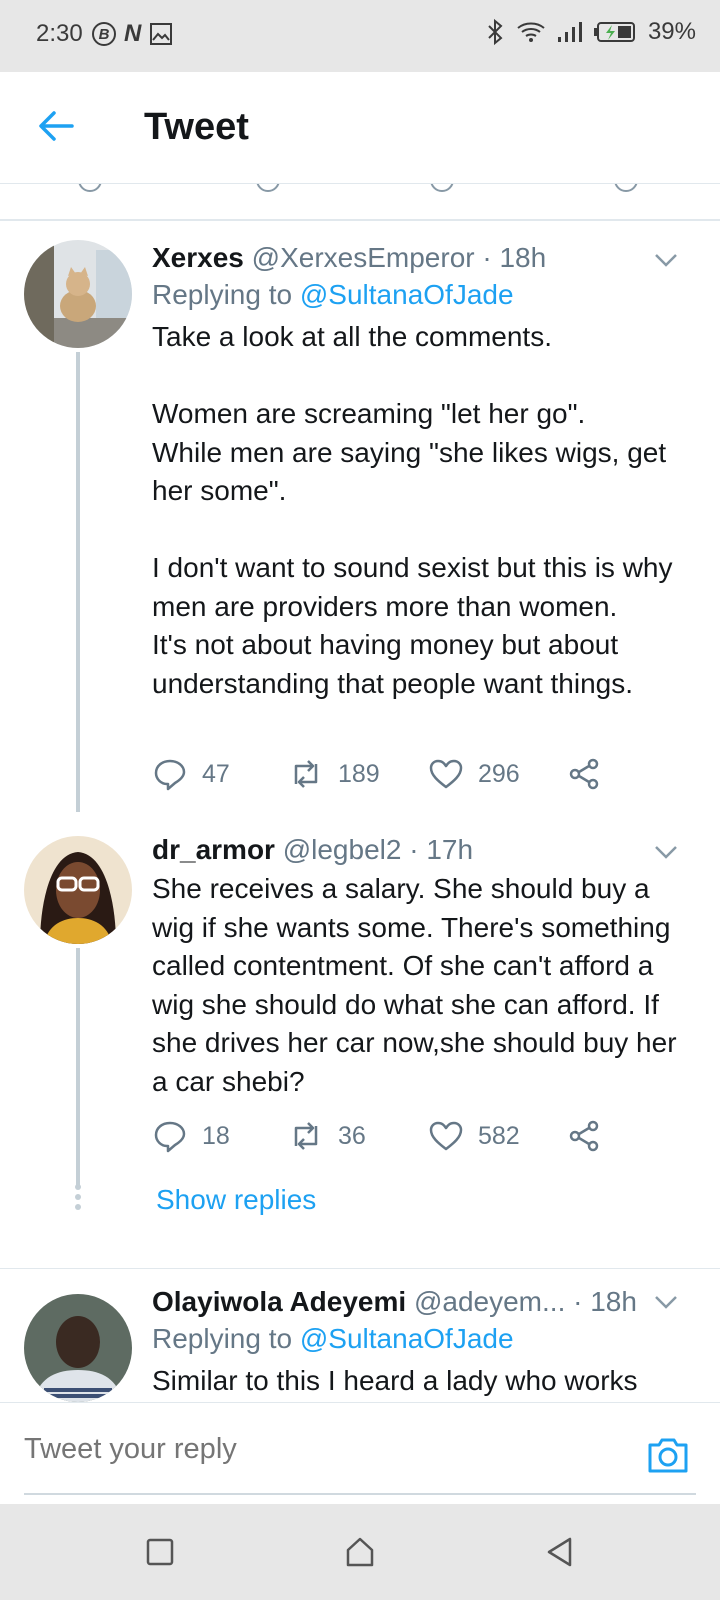 The height and width of the screenshot is (1600, 720). Describe the element at coordinates (499, 773) in the screenshot. I see `like-count: 296` at that location.